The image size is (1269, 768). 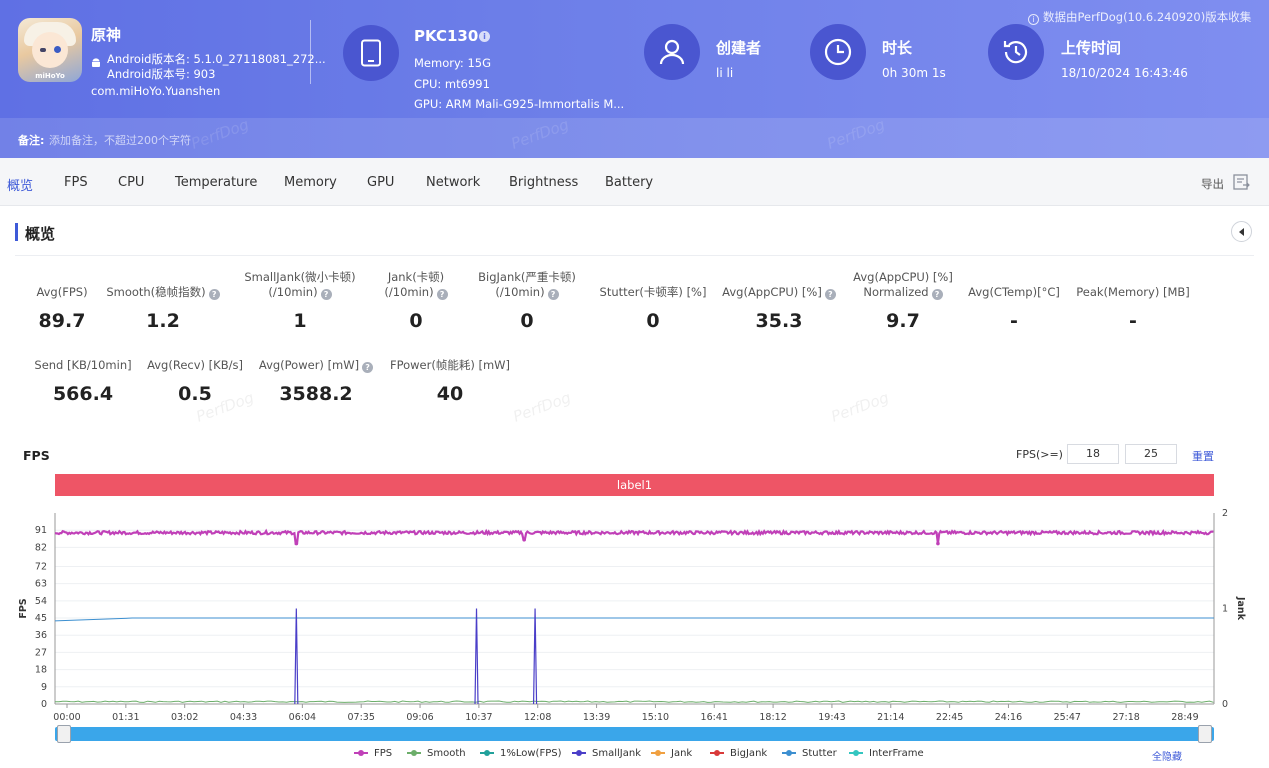 What do you see at coordinates (634, 701) in the screenshot?
I see `series-smooth-line` at bounding box center [634, 701].